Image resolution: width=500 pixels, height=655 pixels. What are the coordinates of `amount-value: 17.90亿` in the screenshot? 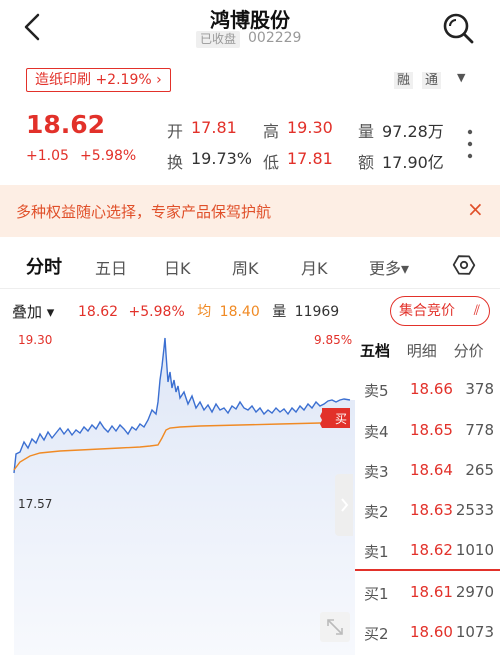 It's located at (413, 162).